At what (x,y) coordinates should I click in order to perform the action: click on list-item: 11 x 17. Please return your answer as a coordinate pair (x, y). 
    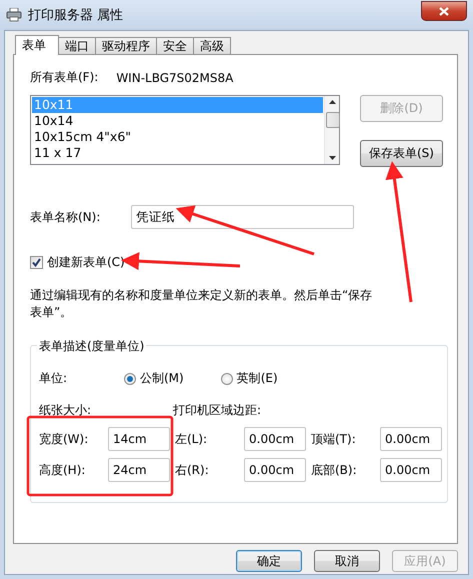
    Looking at the image, I should click on (177, 153).